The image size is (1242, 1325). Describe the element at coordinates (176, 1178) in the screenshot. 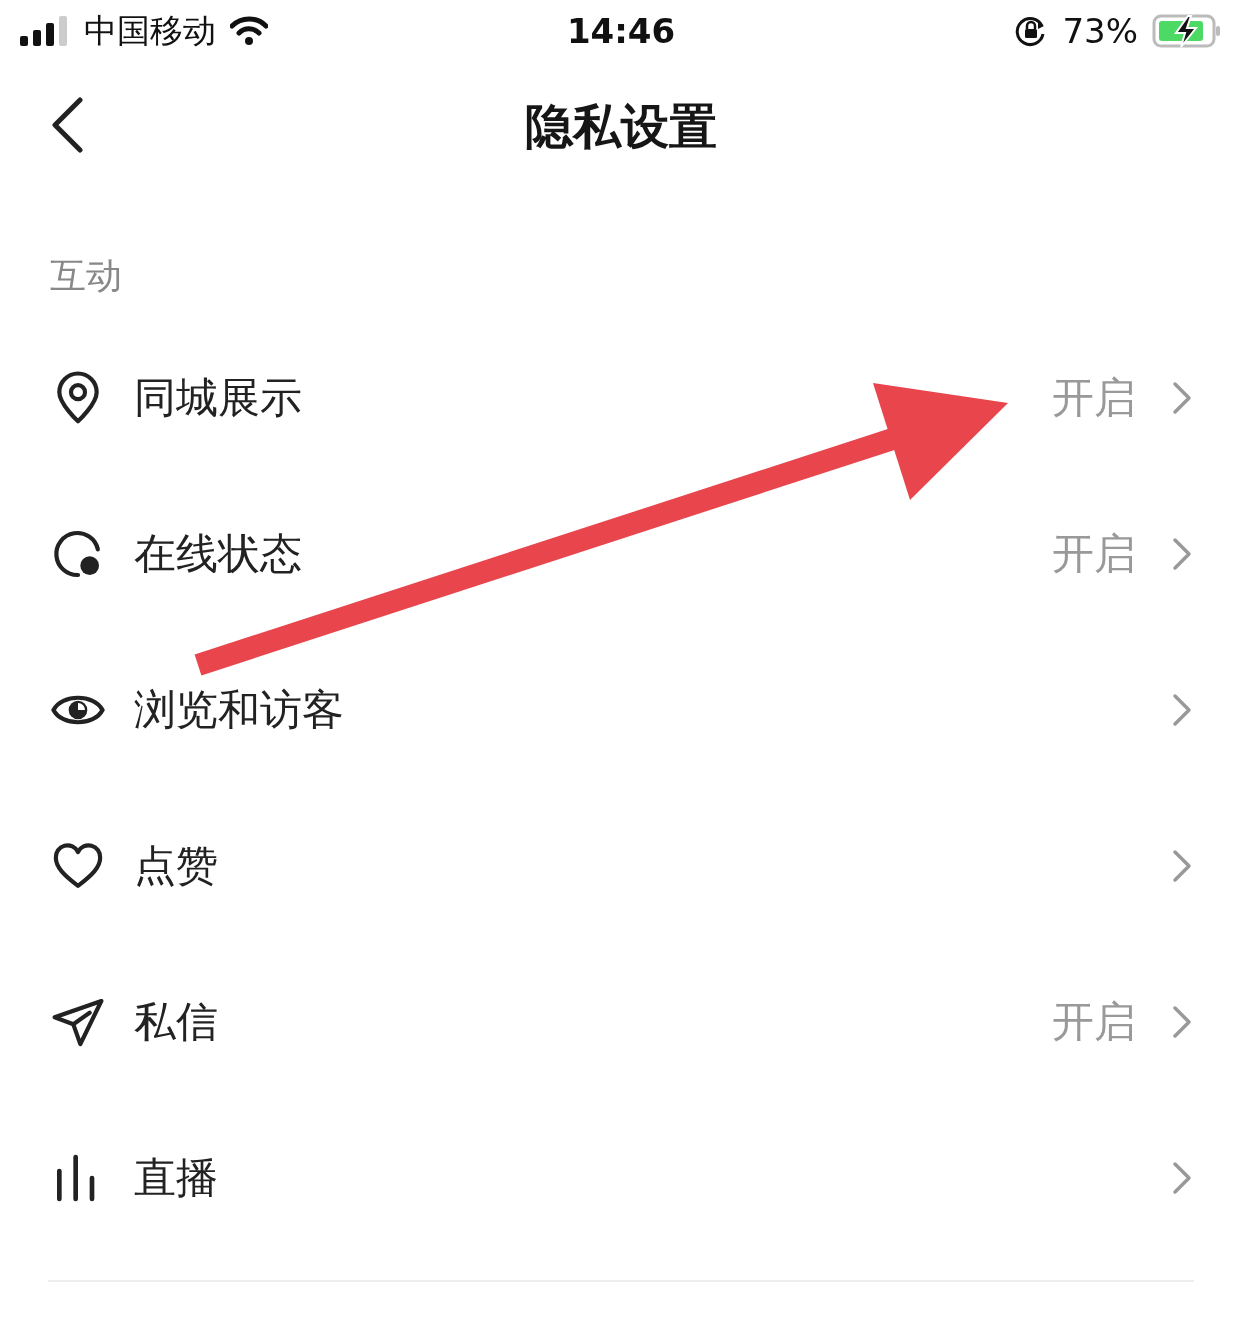

I see `row-label: 直播` at that location.